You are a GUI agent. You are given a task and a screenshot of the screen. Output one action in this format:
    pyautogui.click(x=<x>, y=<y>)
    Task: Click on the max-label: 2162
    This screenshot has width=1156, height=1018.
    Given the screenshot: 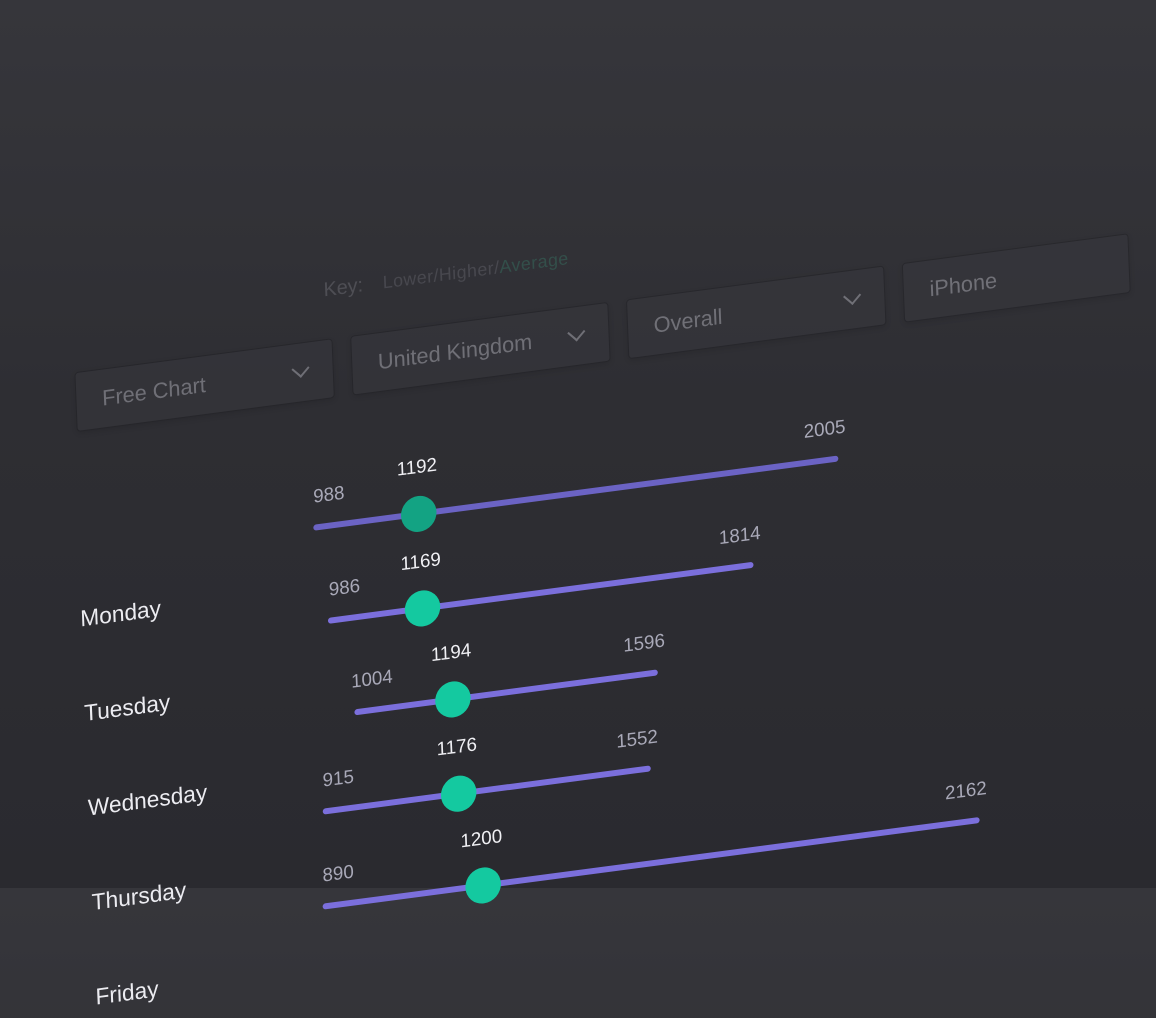 What is the action you would take?
    pyautogui.click(x=966, y=791)
    